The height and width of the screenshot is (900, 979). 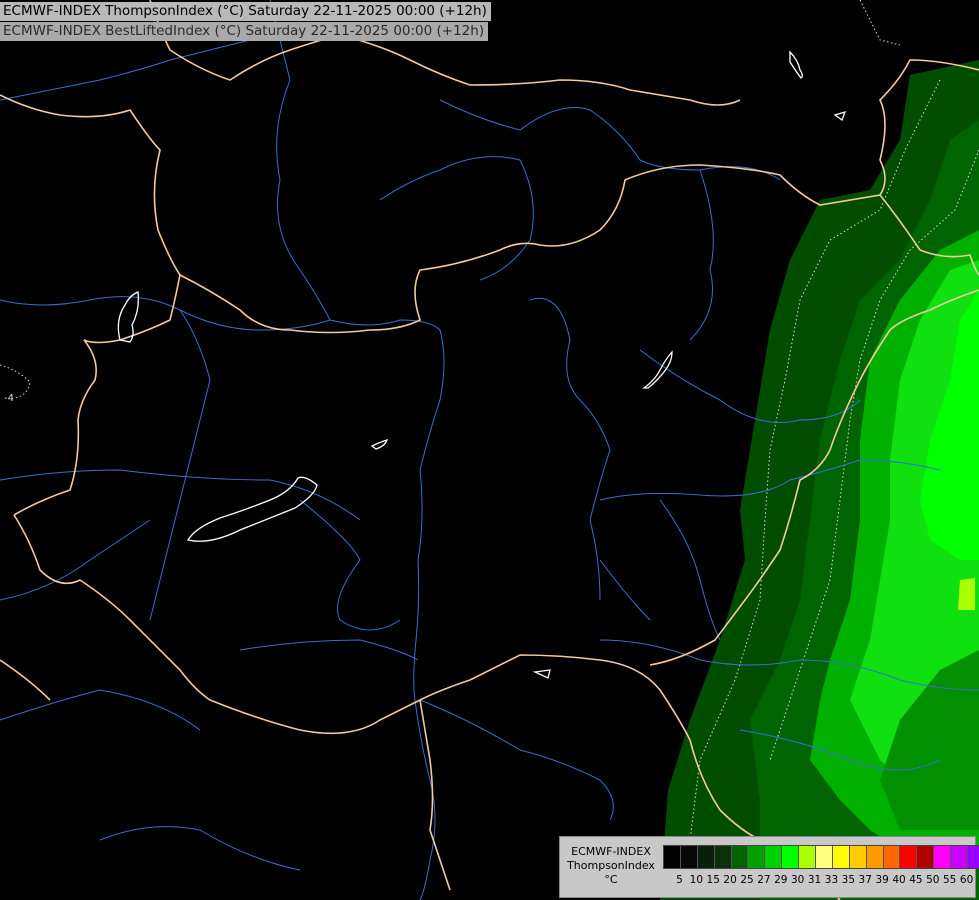 I want to click on legend-label: ECMWF-INDEX ThompsonIndex °C, so click(x=611, y=866).